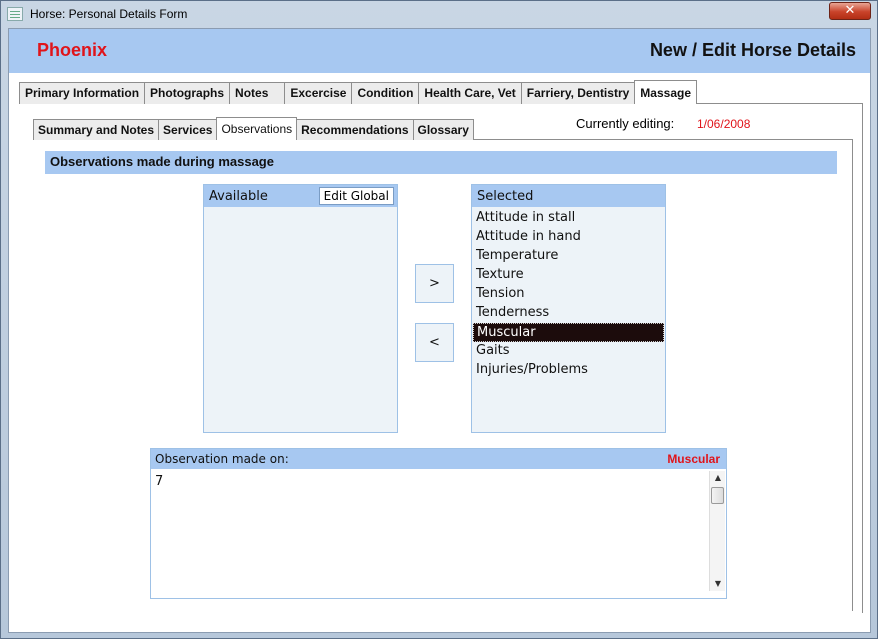  I want to click on tab-notes: Notes, so click(257, 93).